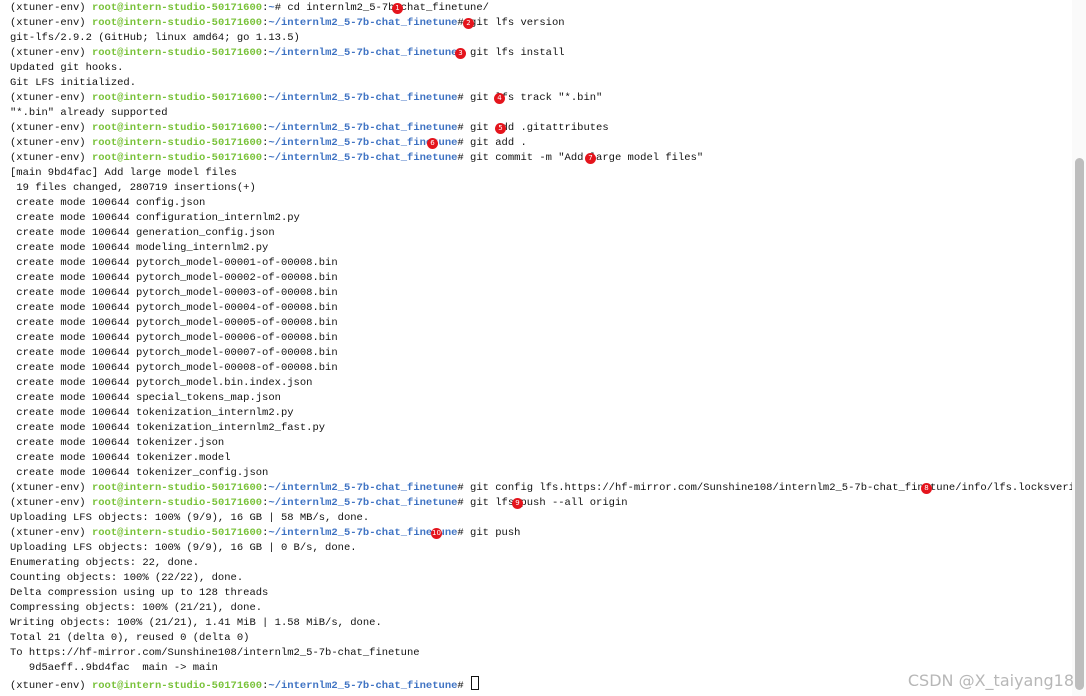 Image resolution: width=1086 pixels, height=696 pixels. What do you see at coordinates (541, 68) in the screenshot?
I see `terminal-output-line: Updated git hooks.` at bounding box center [541, 68].